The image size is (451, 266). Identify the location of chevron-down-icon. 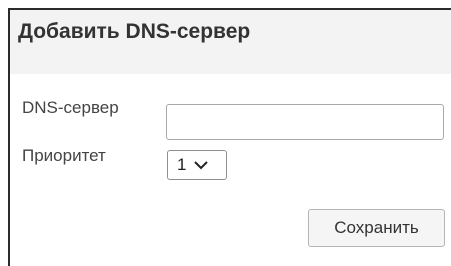
(201, 165).